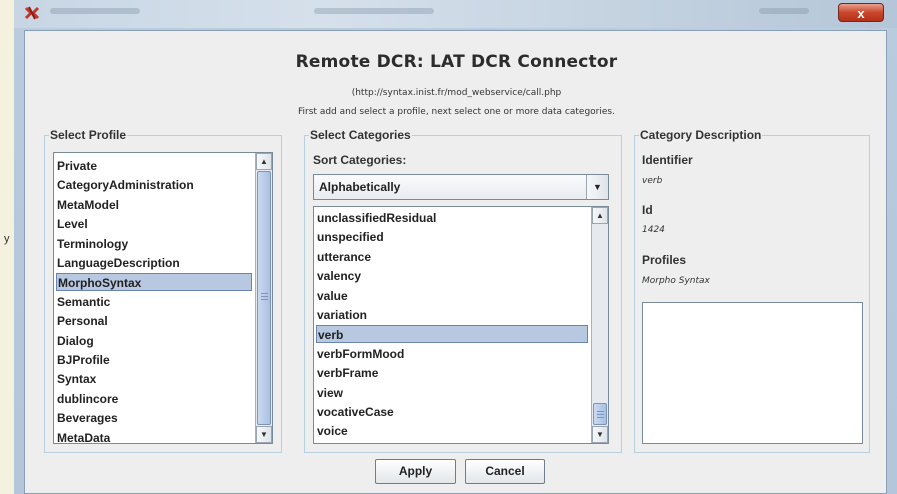 The image size is (897, 494). What do you see at coordinates (415, 471) in the screenshot?
I see `apply-button: Apply` at bounding box center [415, 471].